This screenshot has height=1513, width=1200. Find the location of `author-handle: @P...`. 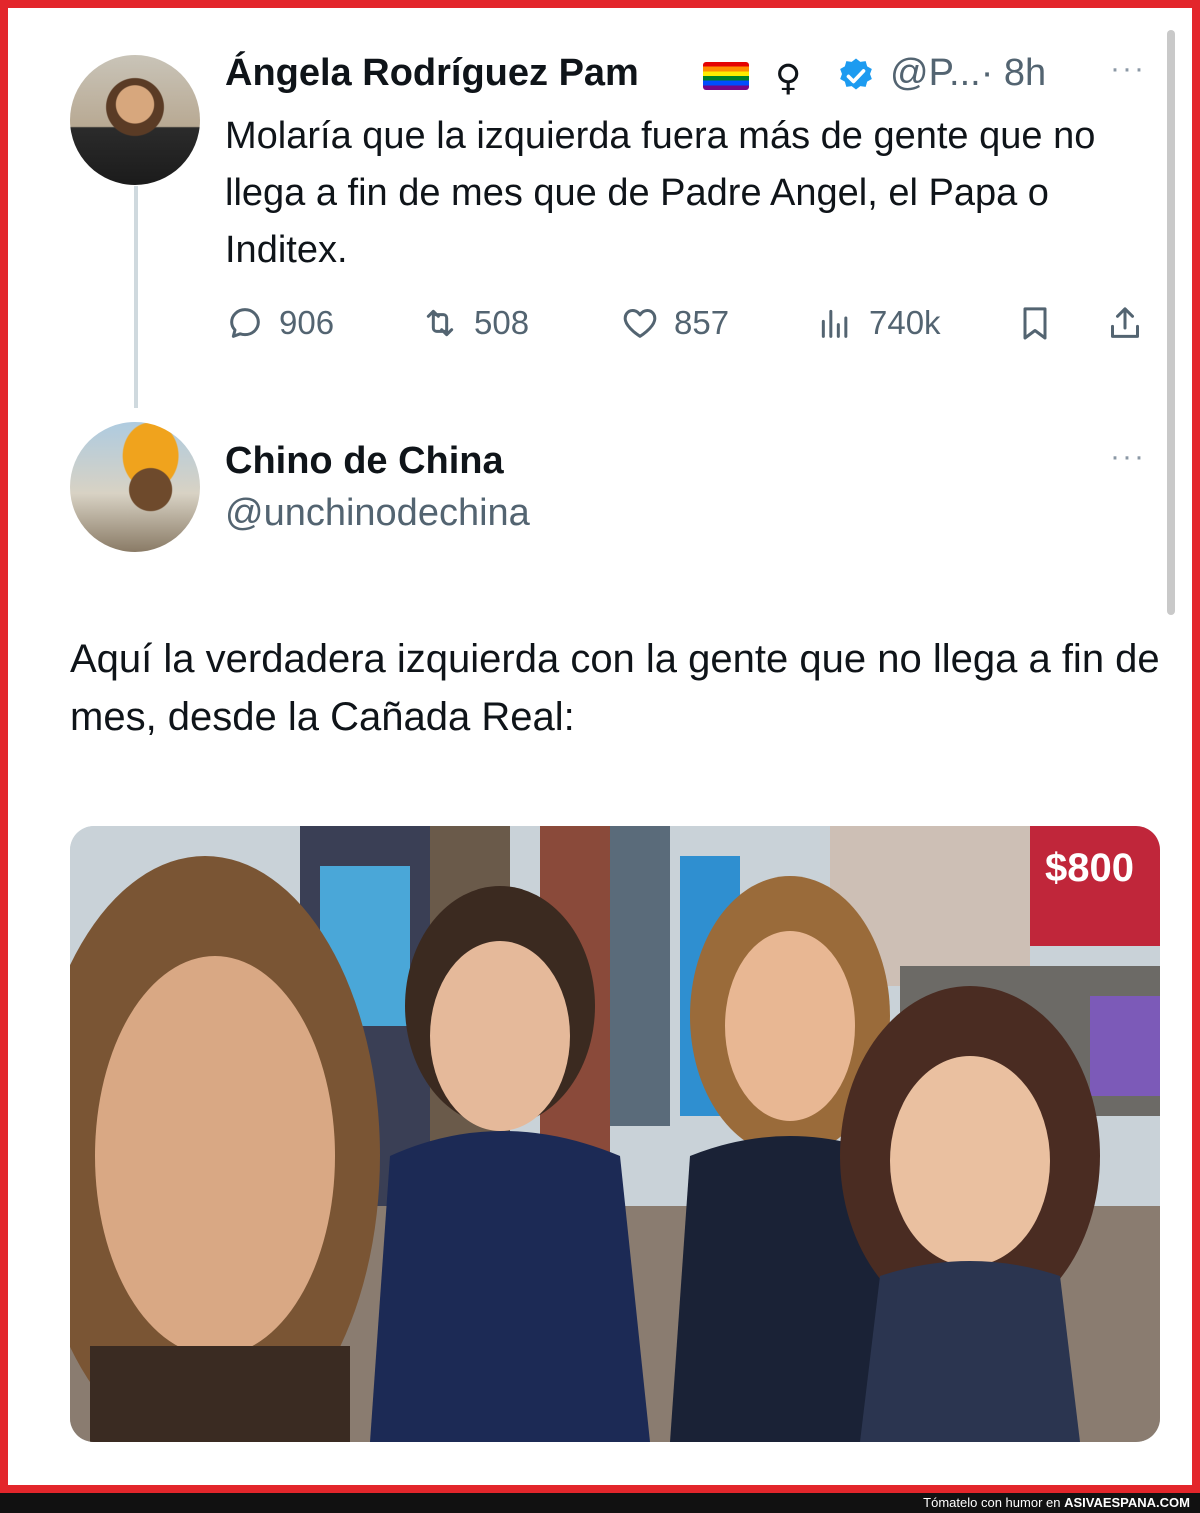

author-handle: @P... is located at coordinates (935, 73).